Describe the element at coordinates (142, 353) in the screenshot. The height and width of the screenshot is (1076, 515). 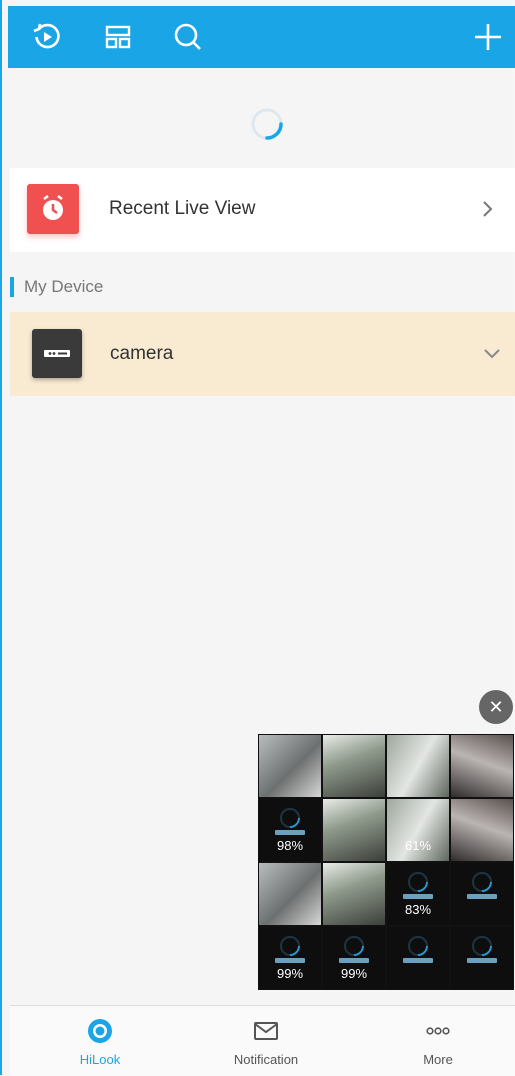
I see `device-name: camera` at that location.